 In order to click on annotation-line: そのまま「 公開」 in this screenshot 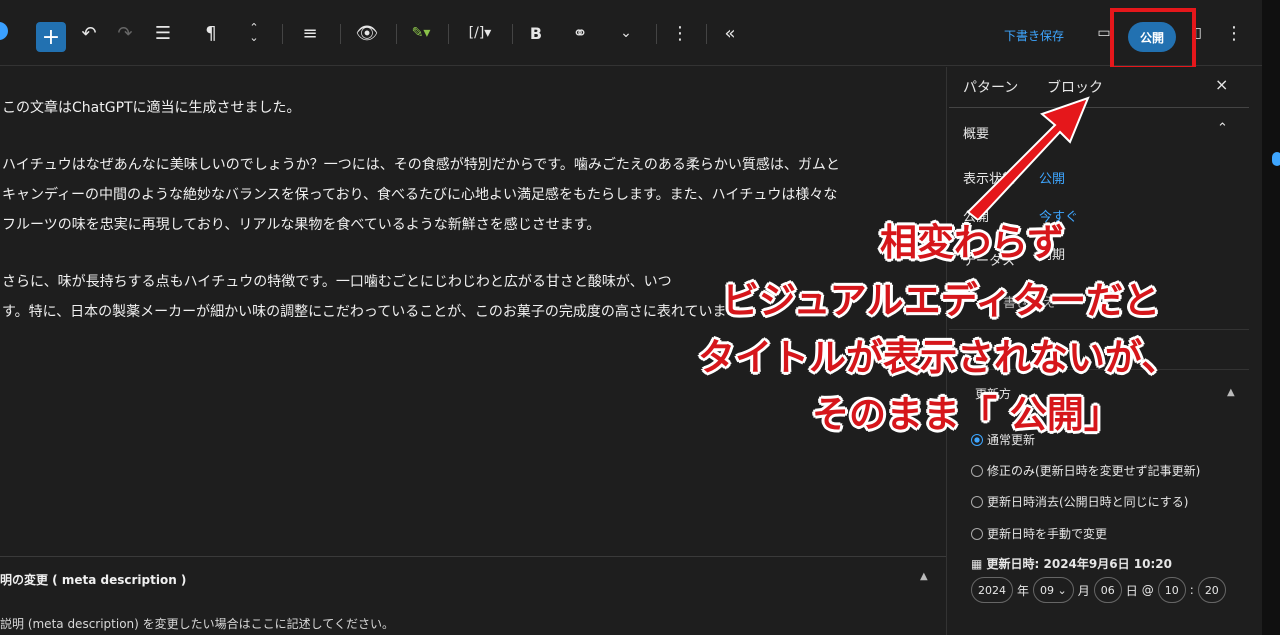, I will do `click(966, 414)`.